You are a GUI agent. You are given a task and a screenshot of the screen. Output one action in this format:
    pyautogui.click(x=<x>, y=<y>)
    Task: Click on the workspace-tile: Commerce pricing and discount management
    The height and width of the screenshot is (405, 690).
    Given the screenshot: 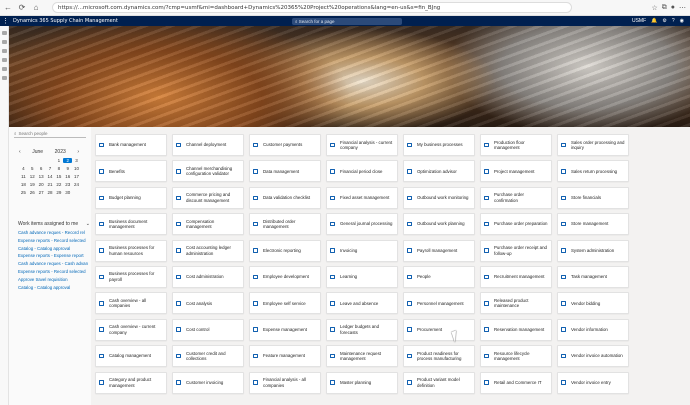 What is the action you would take?
    pyautogui.click(x=208, y=197)
    